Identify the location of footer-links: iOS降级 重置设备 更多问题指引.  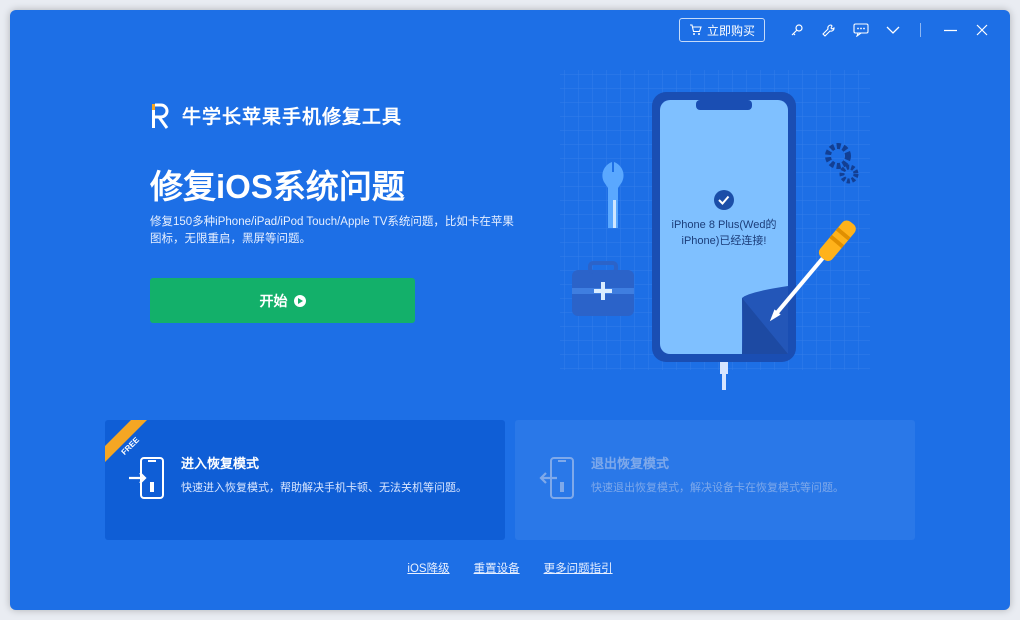
(510, 568).